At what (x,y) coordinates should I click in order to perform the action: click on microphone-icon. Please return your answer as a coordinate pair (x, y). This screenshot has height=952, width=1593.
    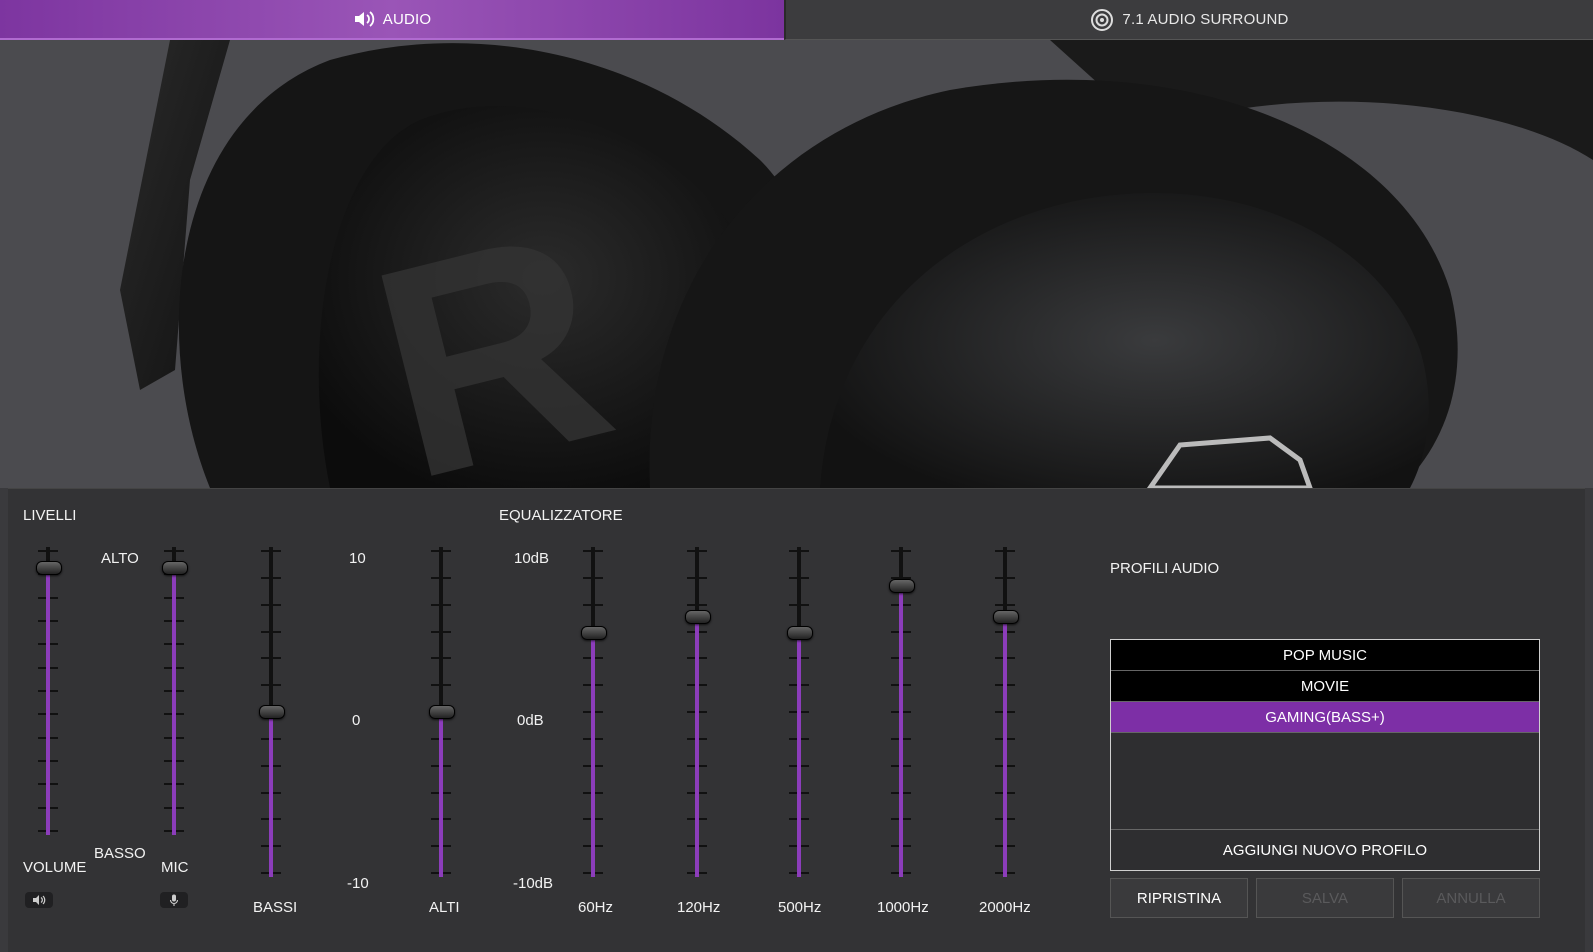
    Looking at the image, I should click on (174, 900).